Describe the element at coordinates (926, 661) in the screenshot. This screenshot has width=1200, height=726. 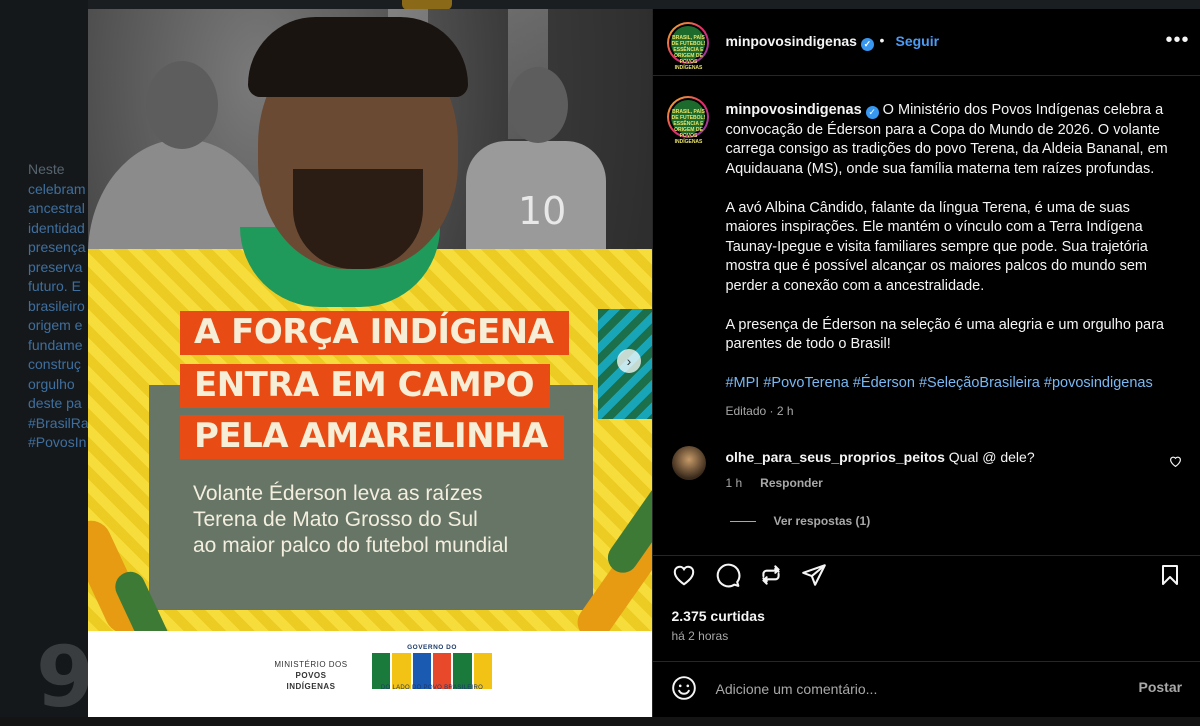
I see `add-comment-divider` at that location.